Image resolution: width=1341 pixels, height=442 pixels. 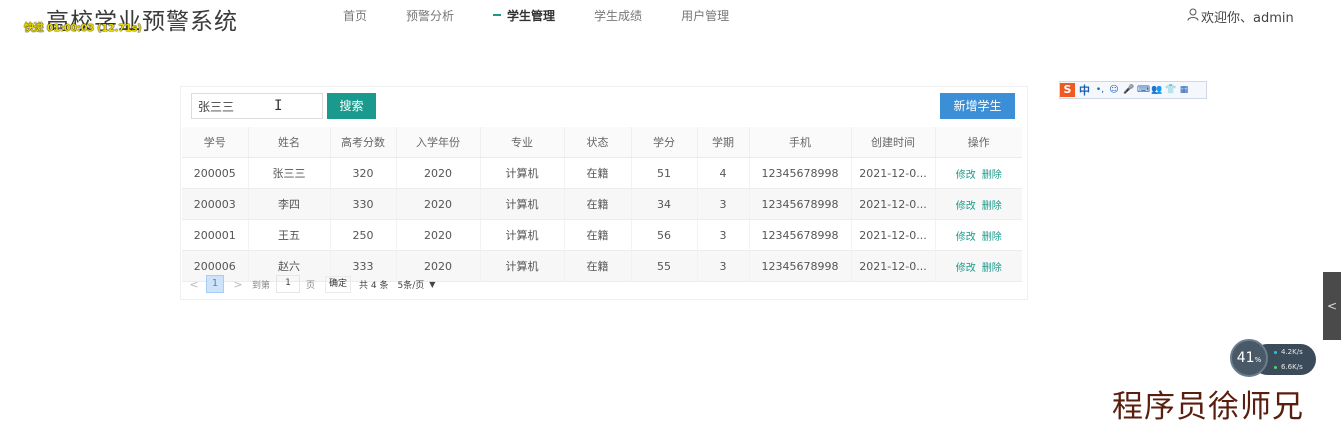 I want to click on col-header-major: 专业, so click(x=522, y=142).